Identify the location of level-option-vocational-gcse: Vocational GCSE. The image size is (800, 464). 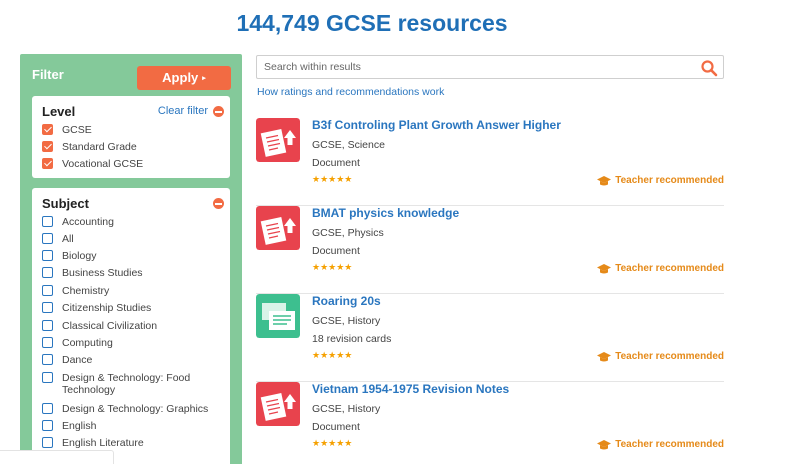
(92, 164).